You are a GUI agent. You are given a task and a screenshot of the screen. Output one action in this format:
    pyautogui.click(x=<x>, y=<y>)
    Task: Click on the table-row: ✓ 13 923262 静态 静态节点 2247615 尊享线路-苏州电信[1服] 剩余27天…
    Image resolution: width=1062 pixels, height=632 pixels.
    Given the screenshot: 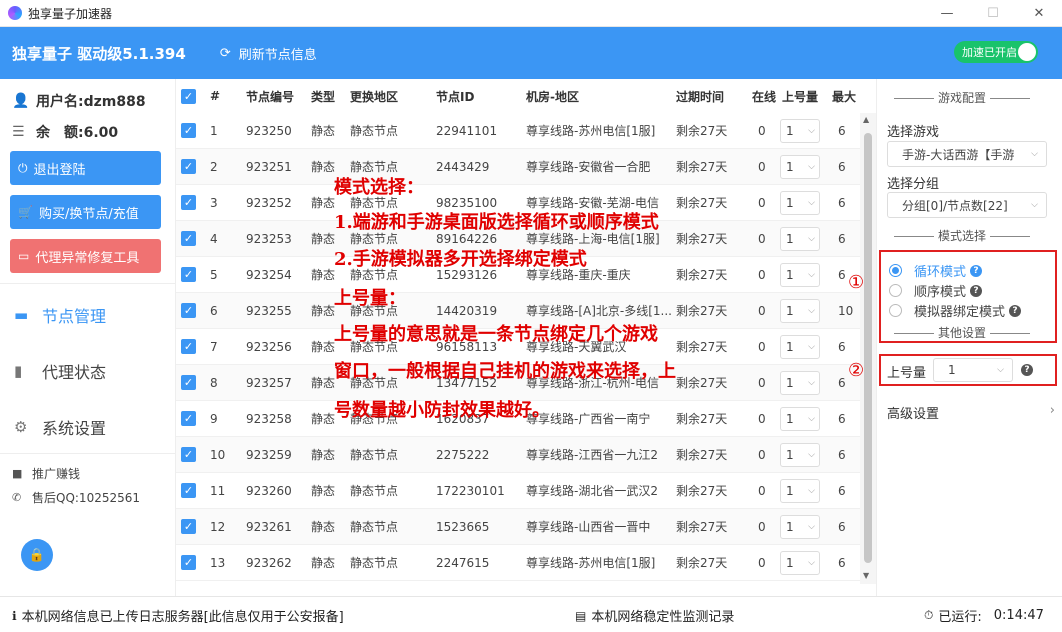 What is the action you would take?
    pyautogui.click(x=518, y=563)
    